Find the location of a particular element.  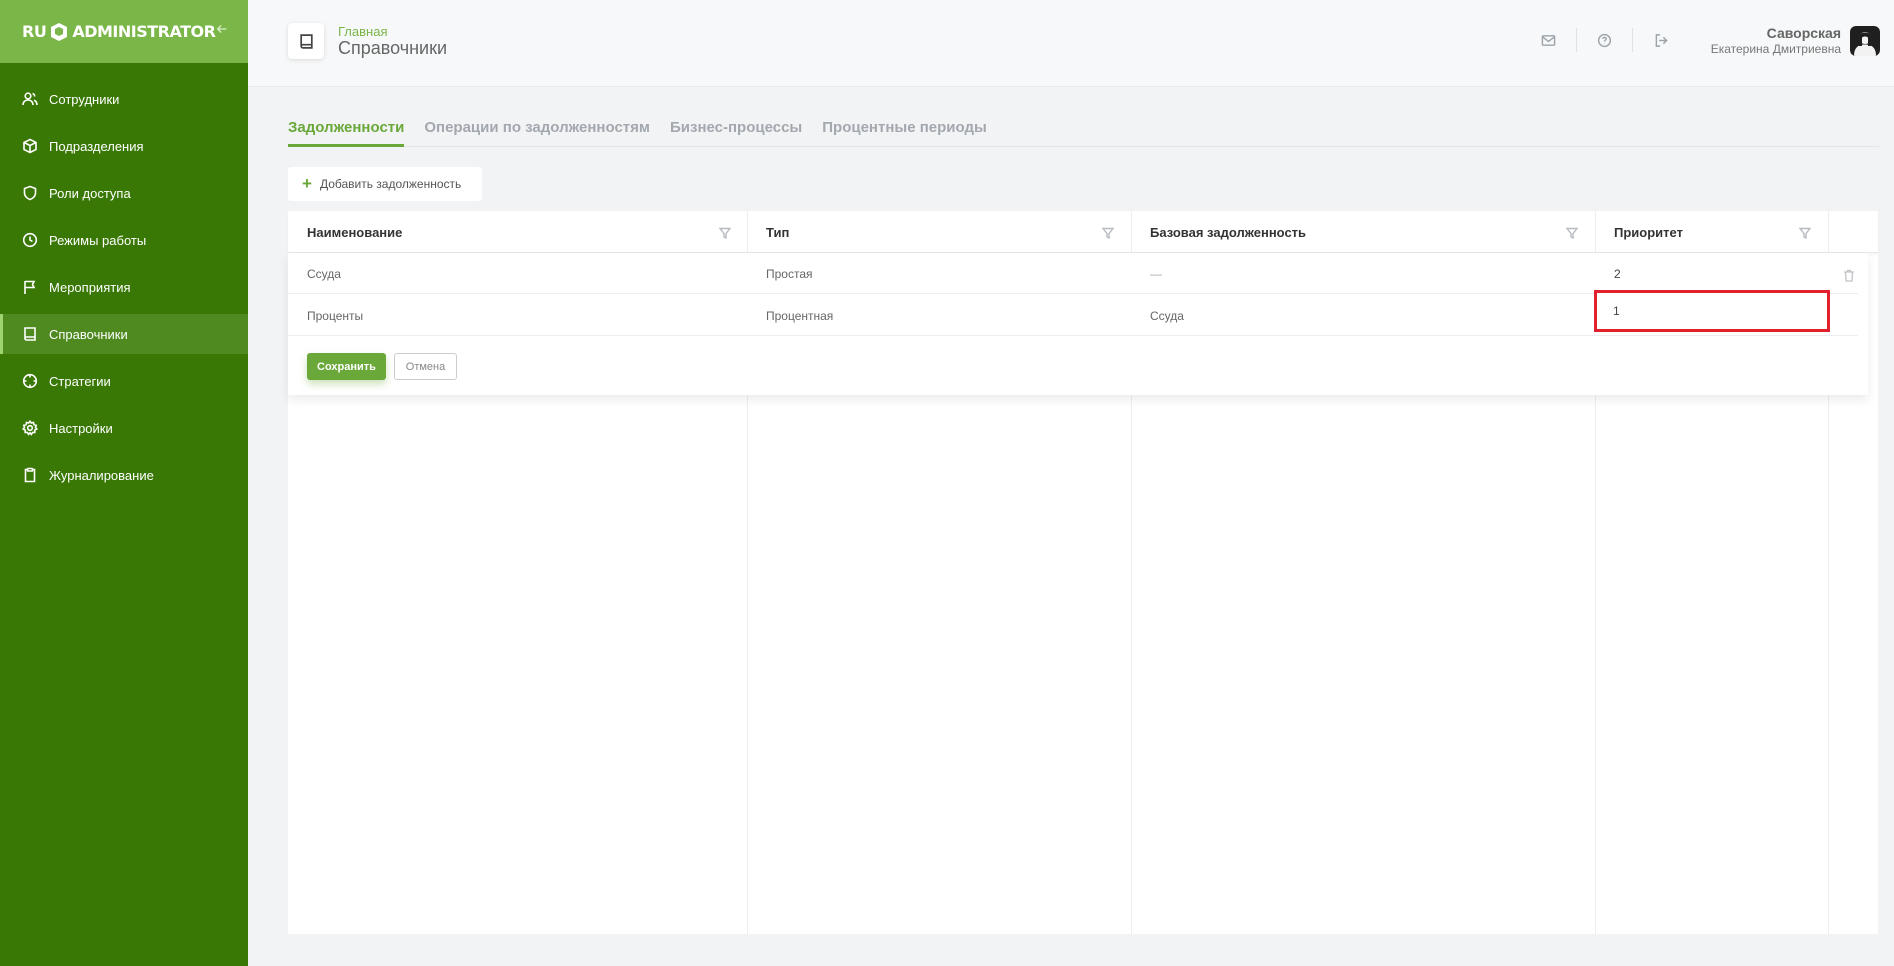

arrow-left-icon is located at coordinates (222, 31).